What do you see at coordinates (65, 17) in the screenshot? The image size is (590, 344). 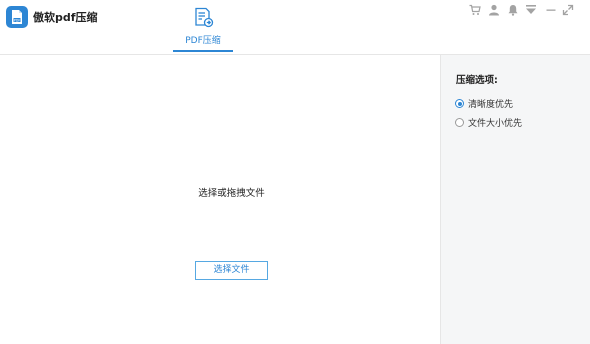 I see `app-title: 傲软pdf压缩` at bounding box center [65, 17].